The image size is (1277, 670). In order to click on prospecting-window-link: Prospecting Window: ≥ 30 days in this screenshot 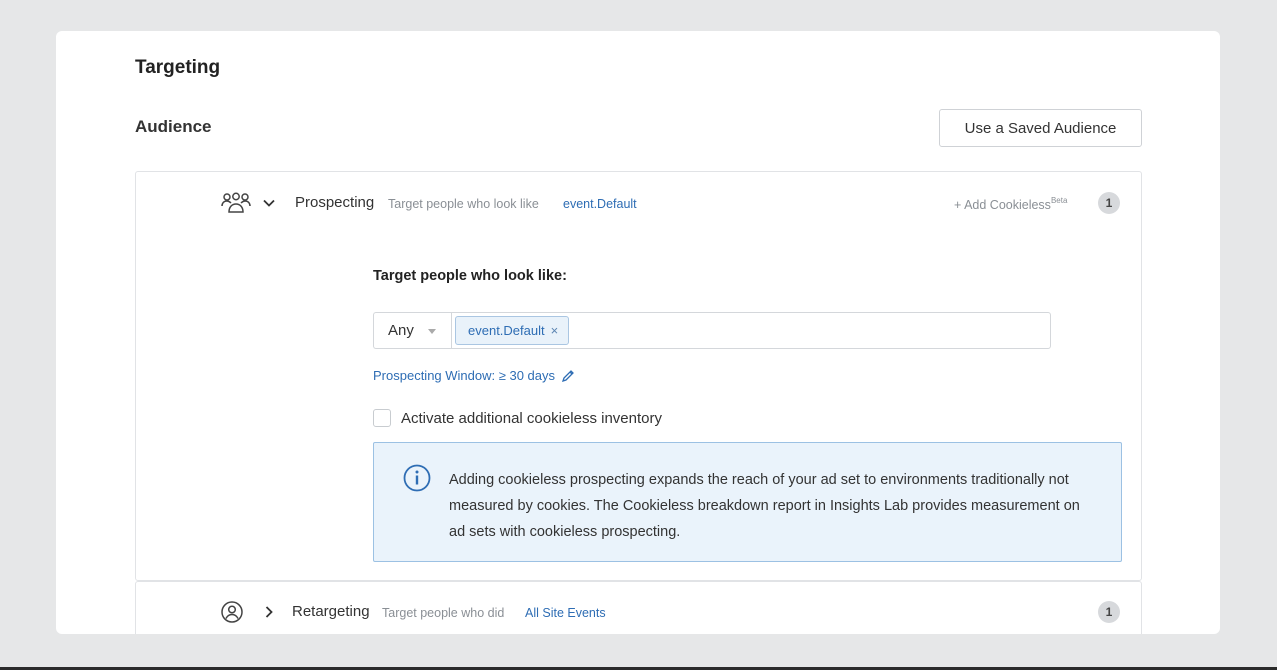, I will do `click(474, 375)`.